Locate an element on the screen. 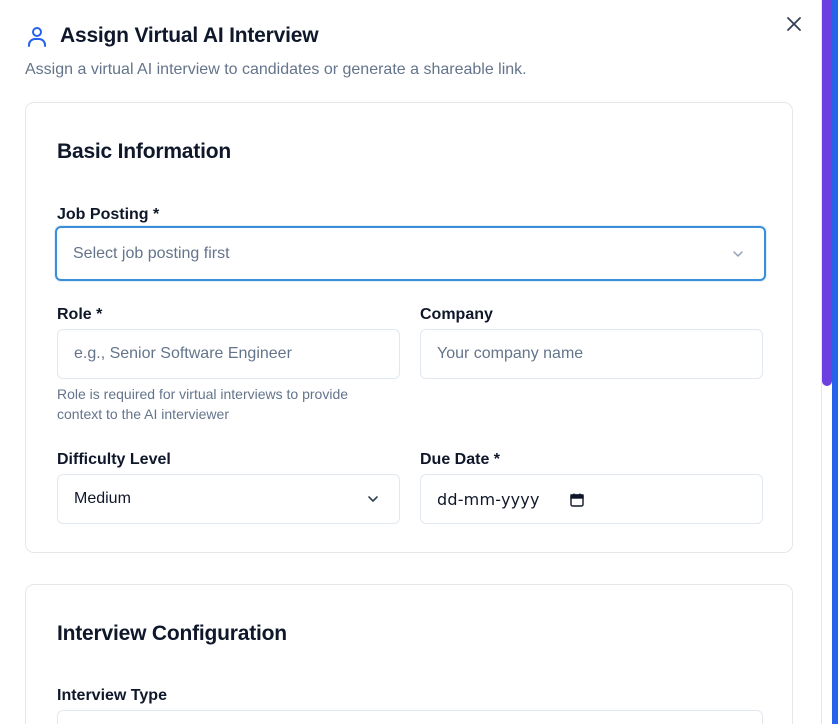 The height and width of the screenshot is (724, 838). company-input: Your company name is located at coordinates (591, 354).